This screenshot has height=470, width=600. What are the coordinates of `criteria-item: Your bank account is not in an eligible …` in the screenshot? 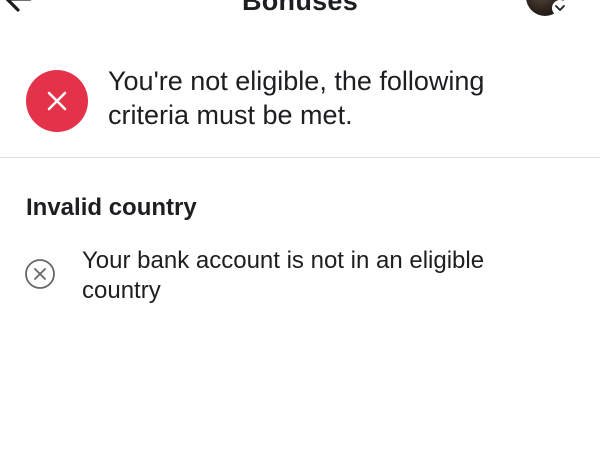 It's located at (300, 279).